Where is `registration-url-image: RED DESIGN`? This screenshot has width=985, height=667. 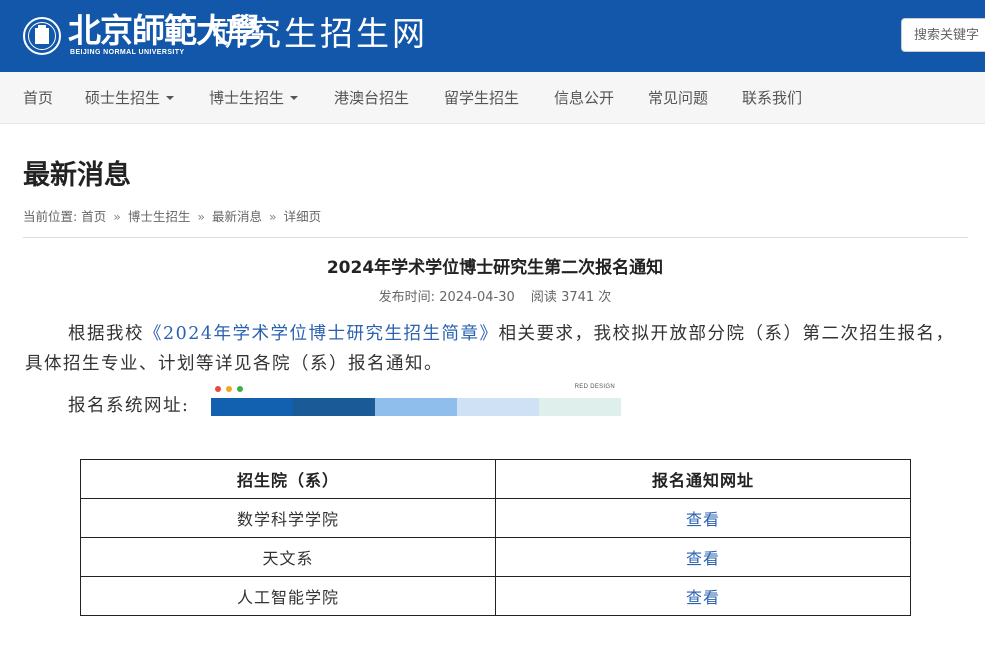 registration-url-image: RED DESIGN is located at coordinates (416, 400).